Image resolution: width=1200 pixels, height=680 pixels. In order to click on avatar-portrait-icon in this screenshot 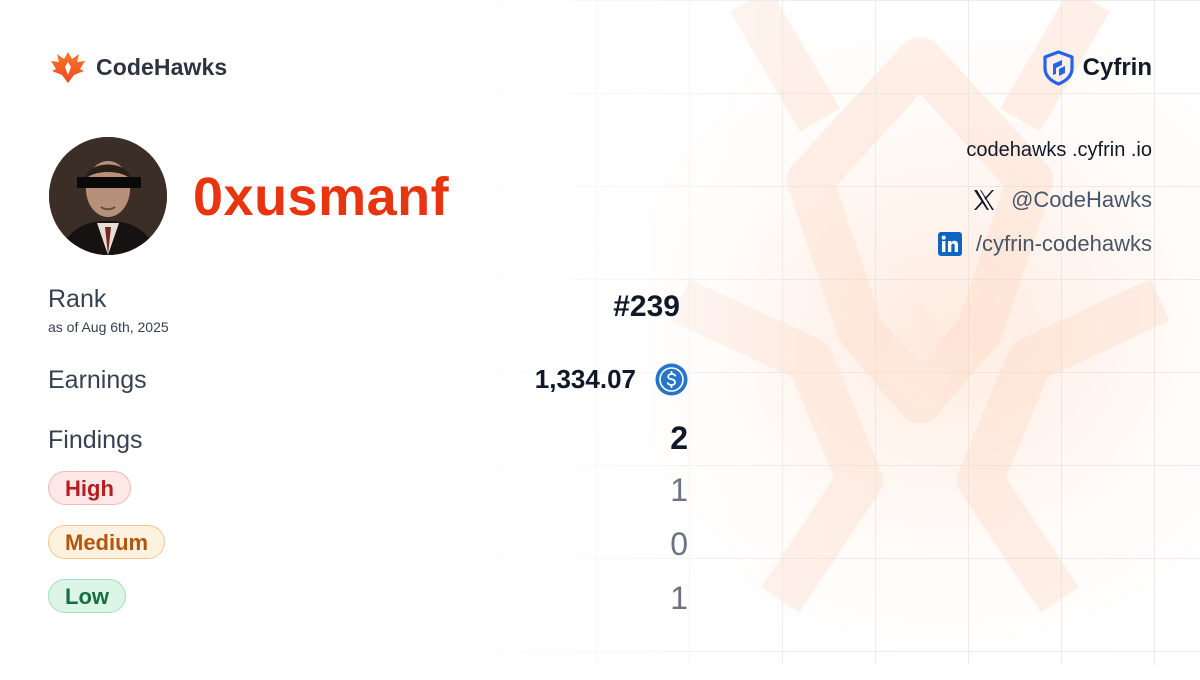, I will do `click(108, 196)`.